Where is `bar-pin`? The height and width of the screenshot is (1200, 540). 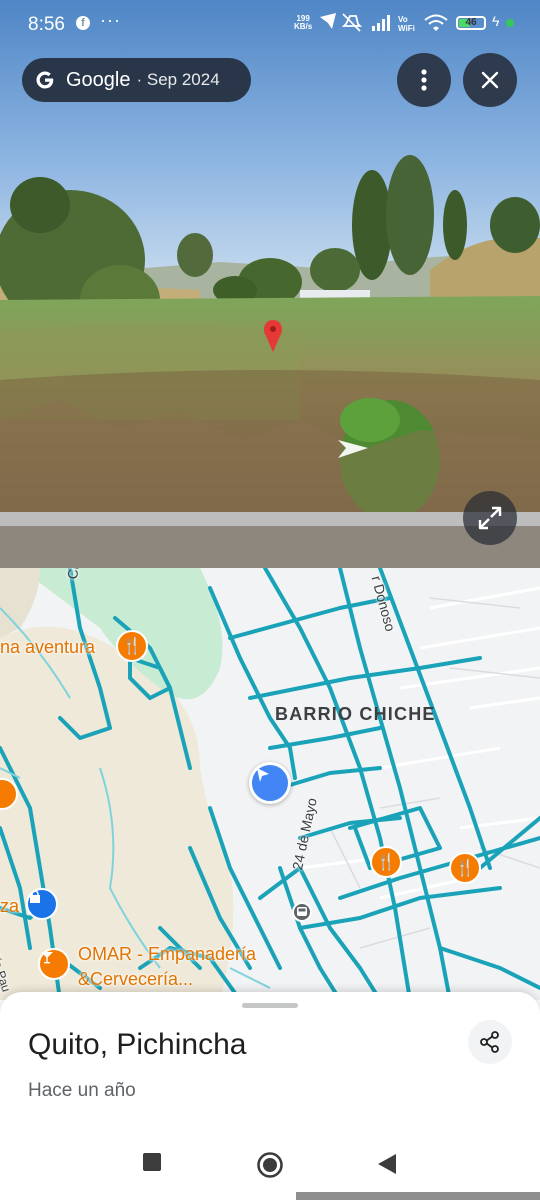
bar-pin is located at coordinates (54, 964).